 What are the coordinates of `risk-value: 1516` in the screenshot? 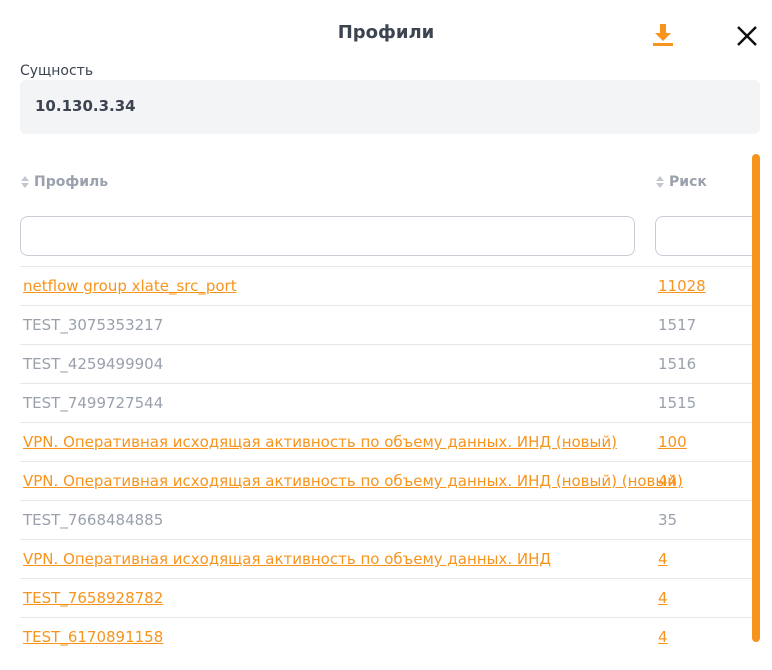 It's located at (677, 364).